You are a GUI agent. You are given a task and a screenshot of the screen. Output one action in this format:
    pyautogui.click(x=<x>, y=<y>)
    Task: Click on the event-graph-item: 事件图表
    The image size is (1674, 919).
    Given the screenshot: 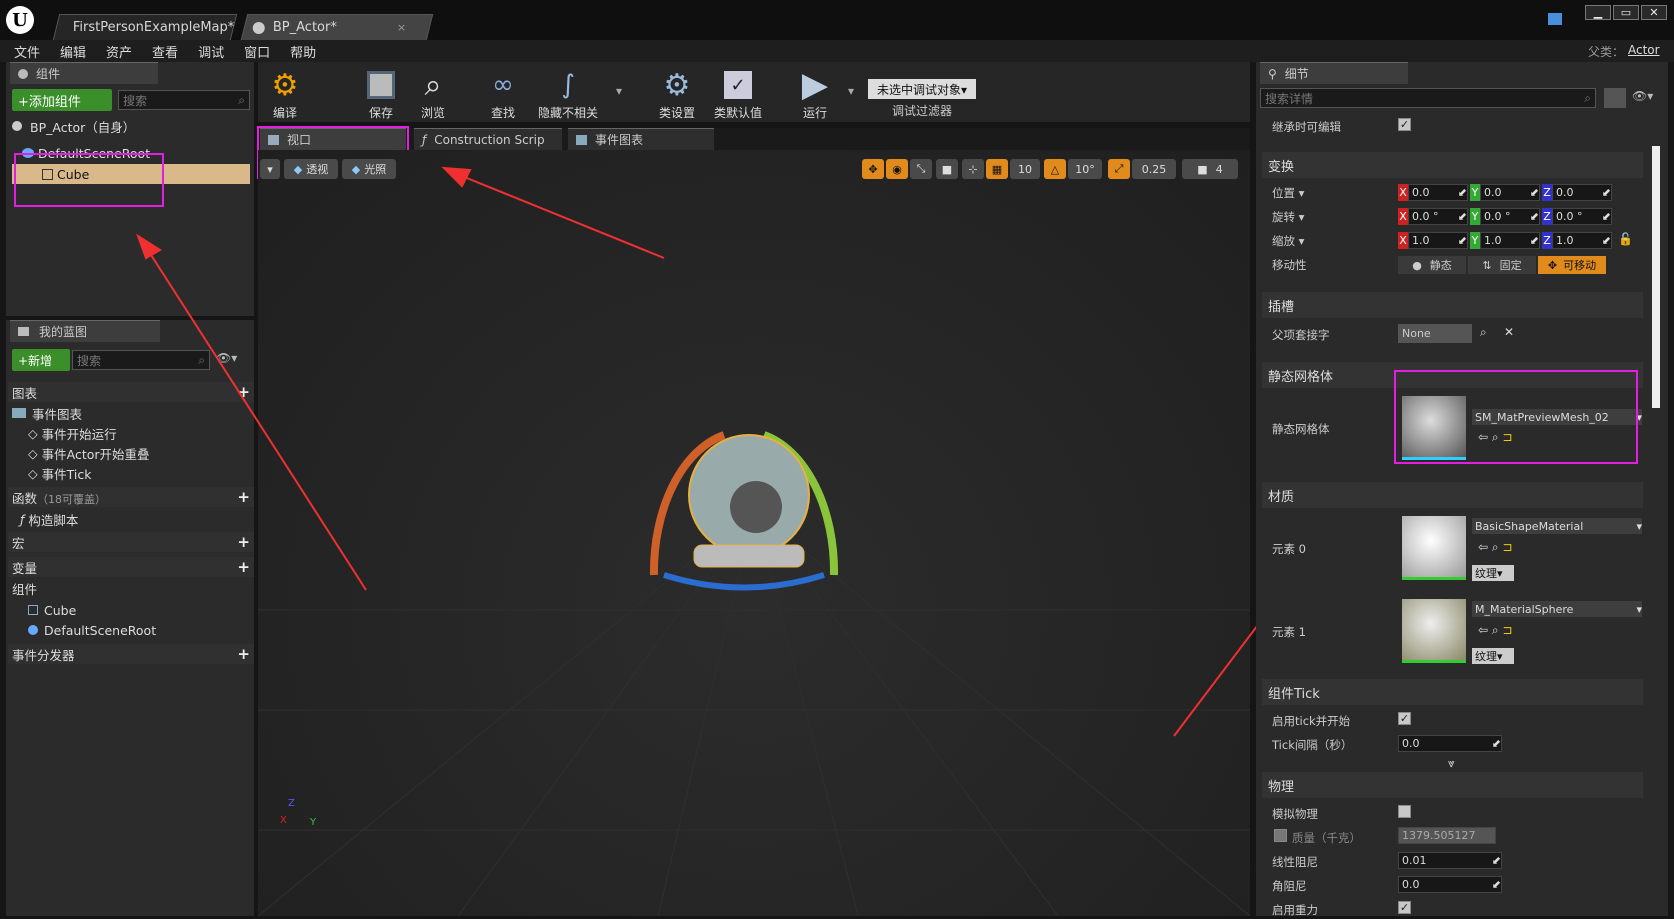 What is the action you would take?
    pyautogui.click(x=47, y=413)
    